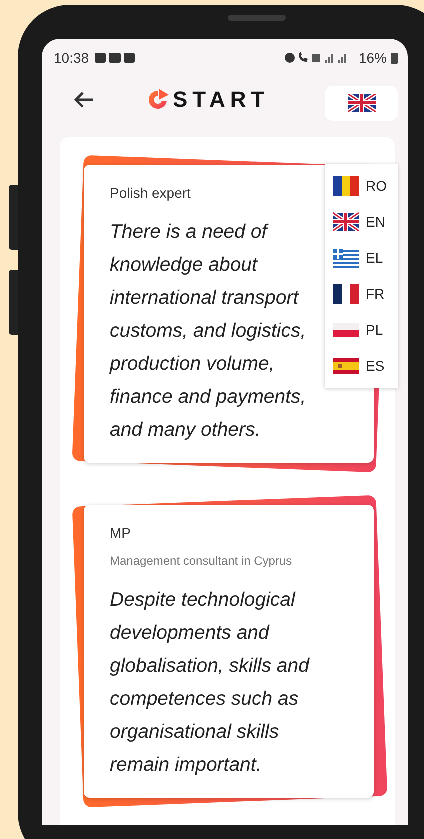  I want to click on logo-text: START, so click(221, 100).